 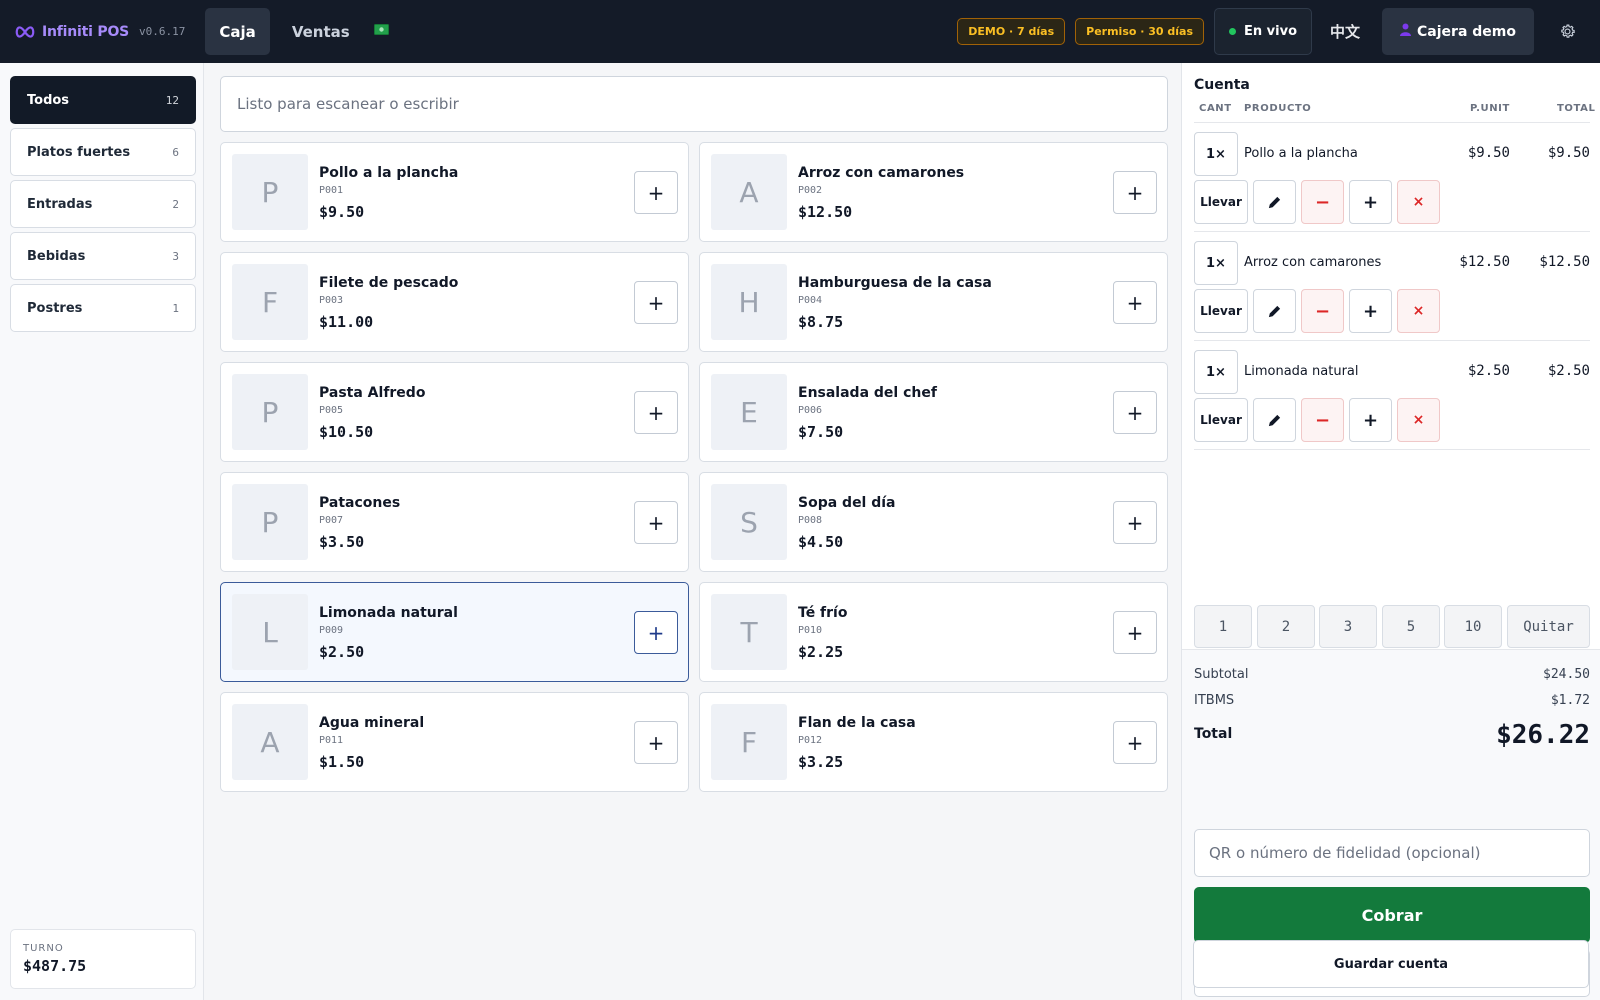 What do you see at coordinates (1473, 626) in the screenshot?
I see `quick-qty-10: 10` at bounding box center [1473, 626].